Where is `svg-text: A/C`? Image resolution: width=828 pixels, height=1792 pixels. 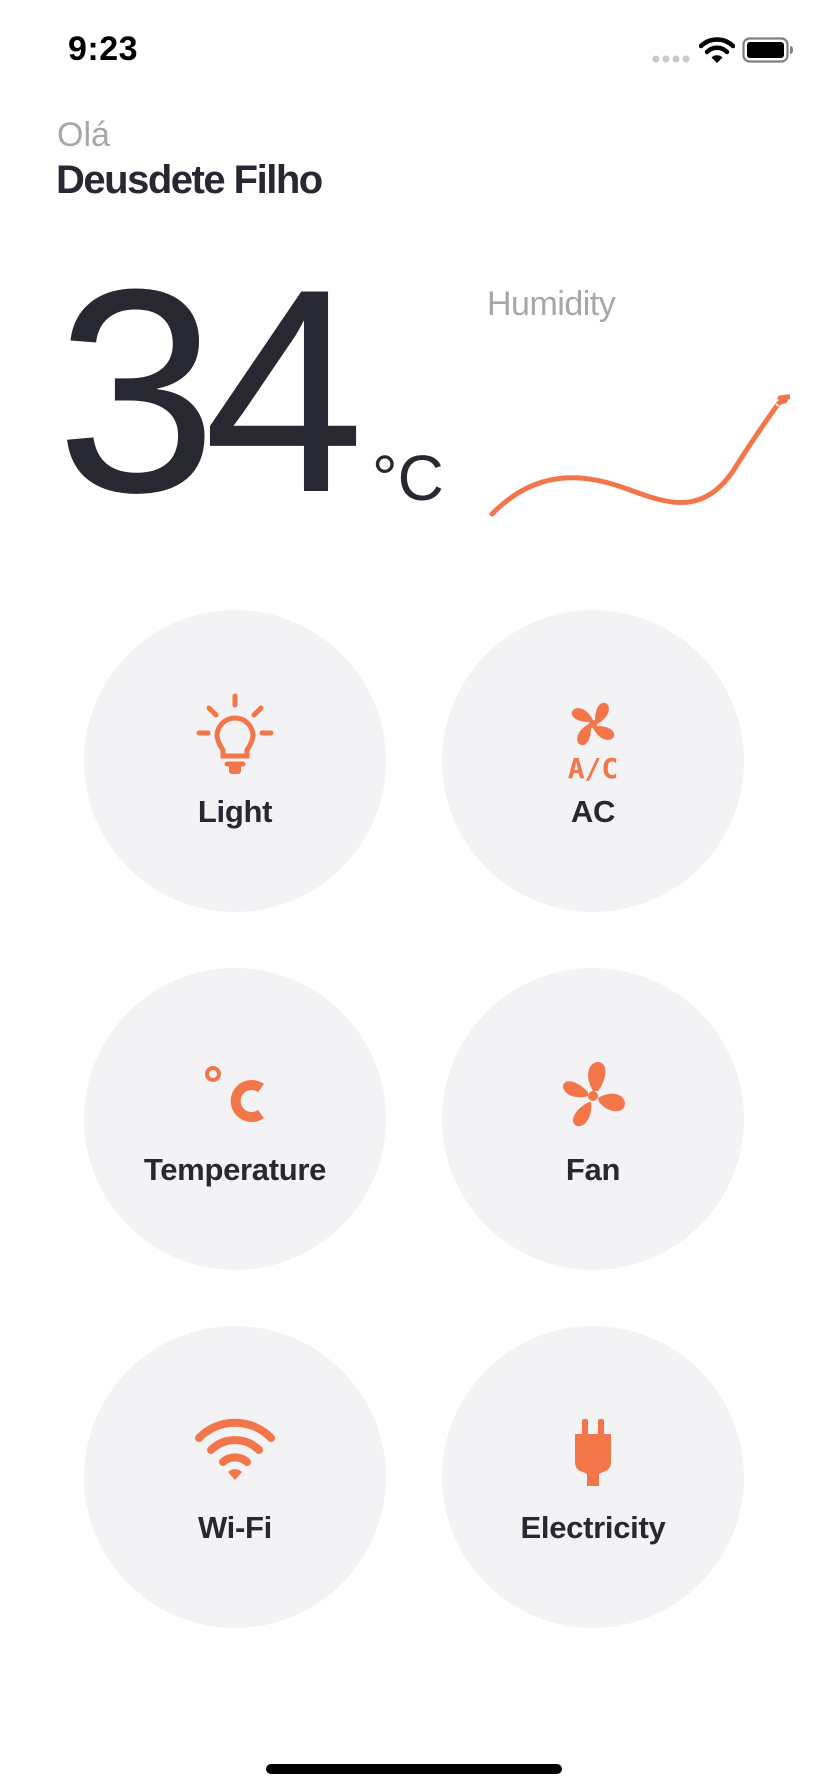
svg-text: A/C is located at coordinates (593, 768).